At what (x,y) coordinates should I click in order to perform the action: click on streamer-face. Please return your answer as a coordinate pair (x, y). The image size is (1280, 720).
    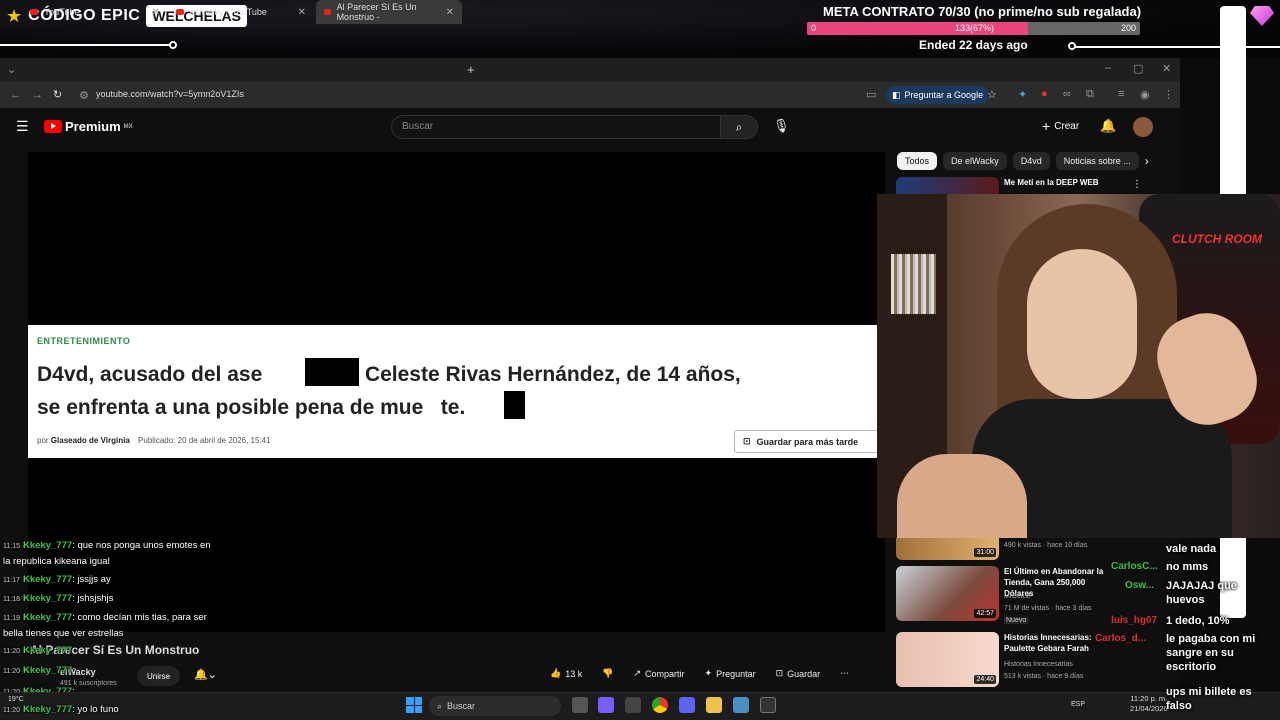
    Looking at the image, I should click on (1082, 324).